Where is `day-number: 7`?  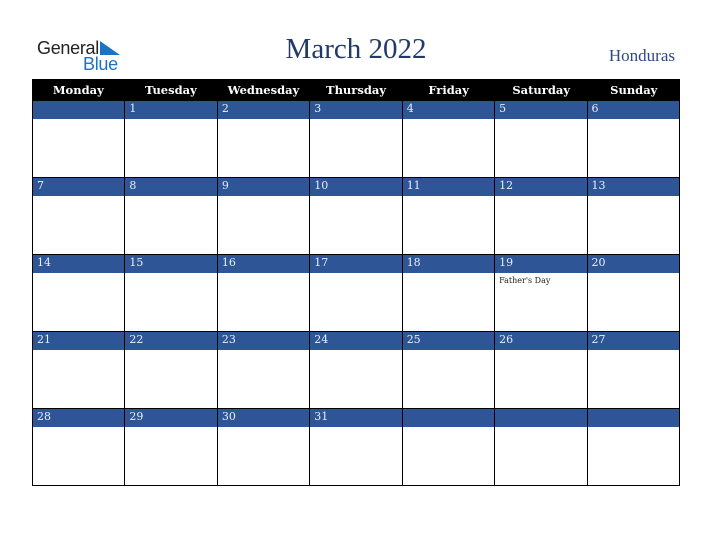
day-number: 7 is located at coordinates (40, 185).